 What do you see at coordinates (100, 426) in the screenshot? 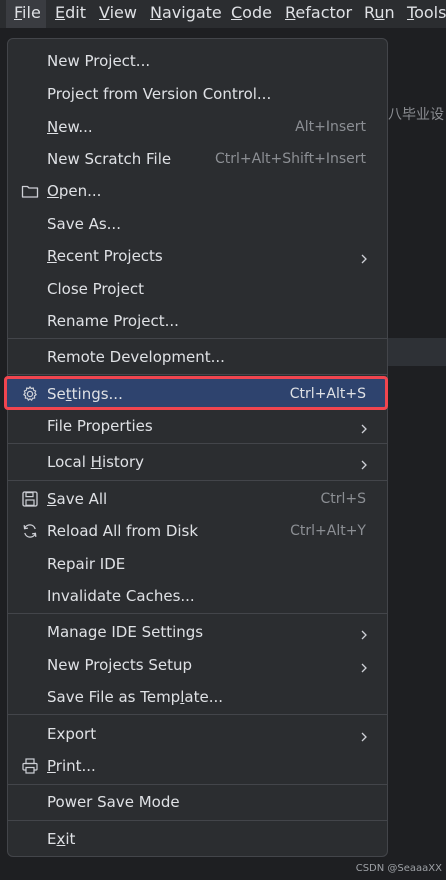
I see `menu-item-label: File Properties` at bounding box center [100, 426].